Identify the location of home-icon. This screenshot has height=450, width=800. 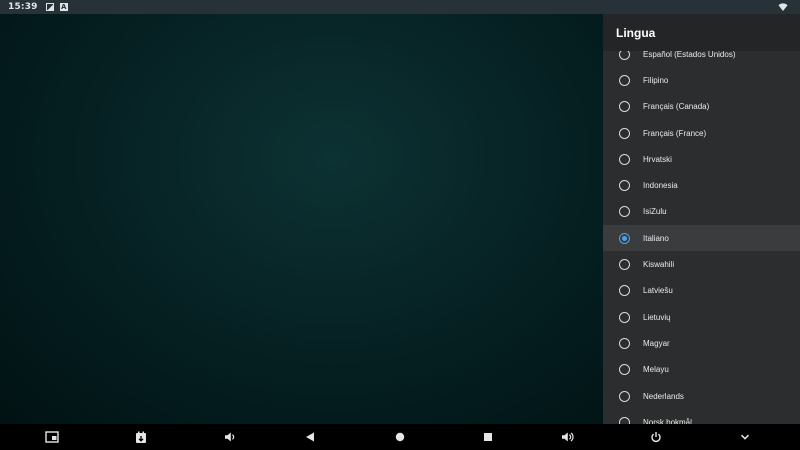
(400, 437).